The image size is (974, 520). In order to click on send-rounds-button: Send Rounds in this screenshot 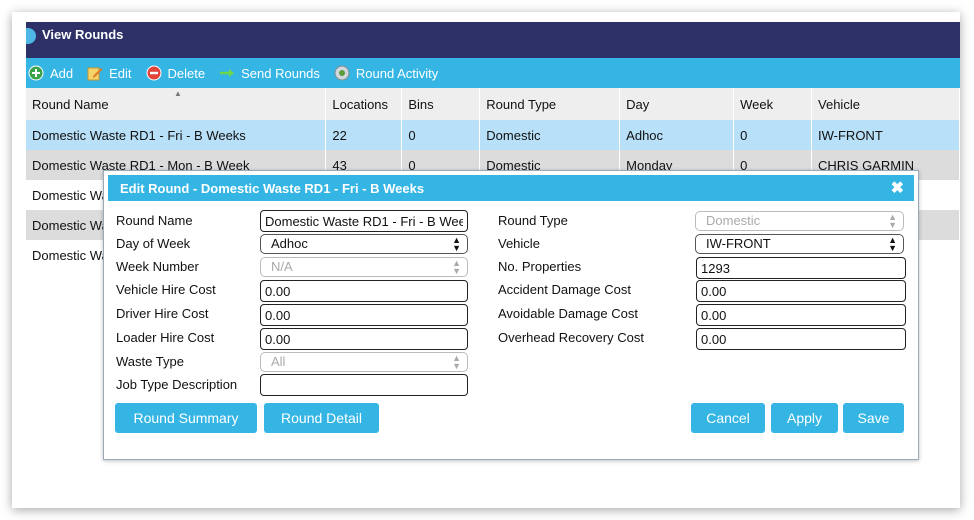, I will do `click(269, 73)`.